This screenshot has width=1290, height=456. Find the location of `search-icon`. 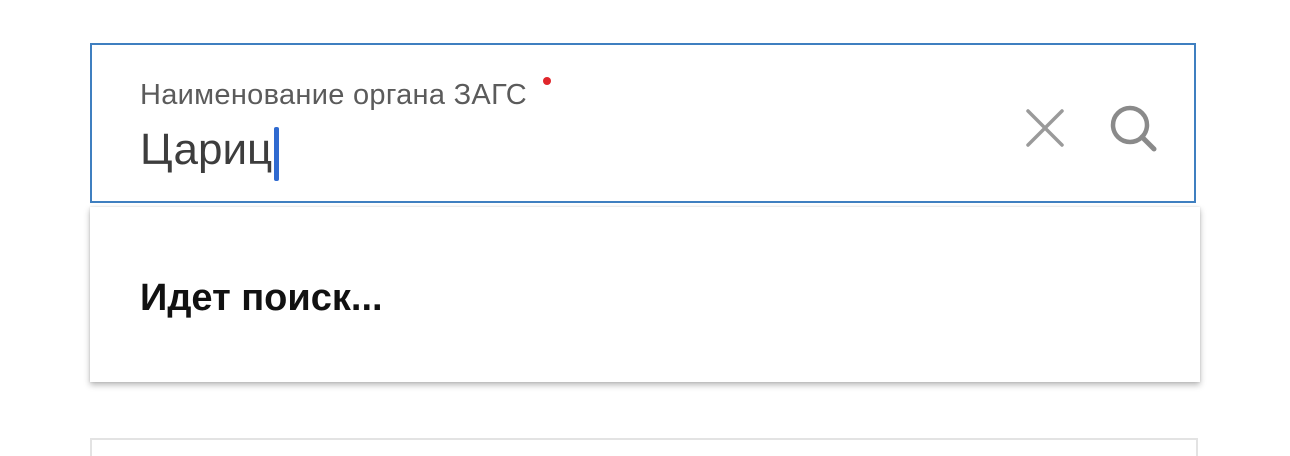

search-icon is located at coordinates (1133, 128).